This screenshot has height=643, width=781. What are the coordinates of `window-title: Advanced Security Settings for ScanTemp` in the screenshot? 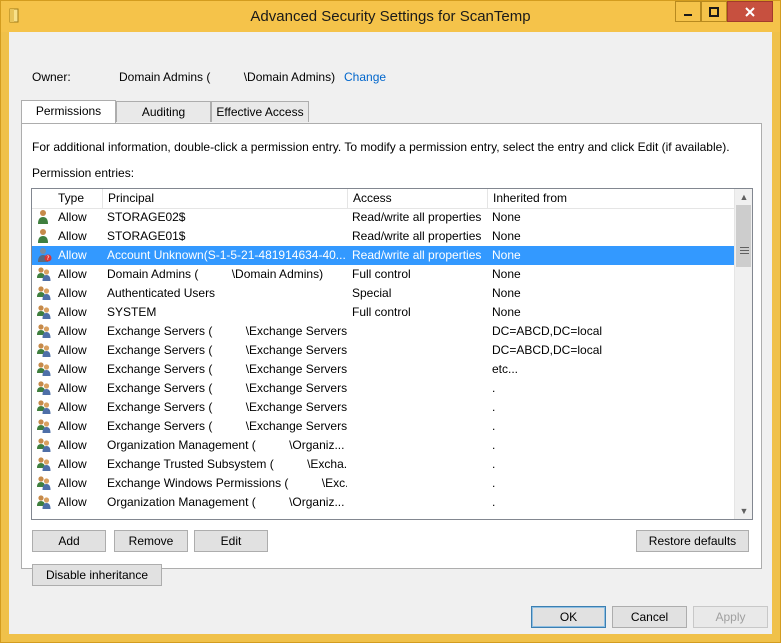 It's located at (390, 16).